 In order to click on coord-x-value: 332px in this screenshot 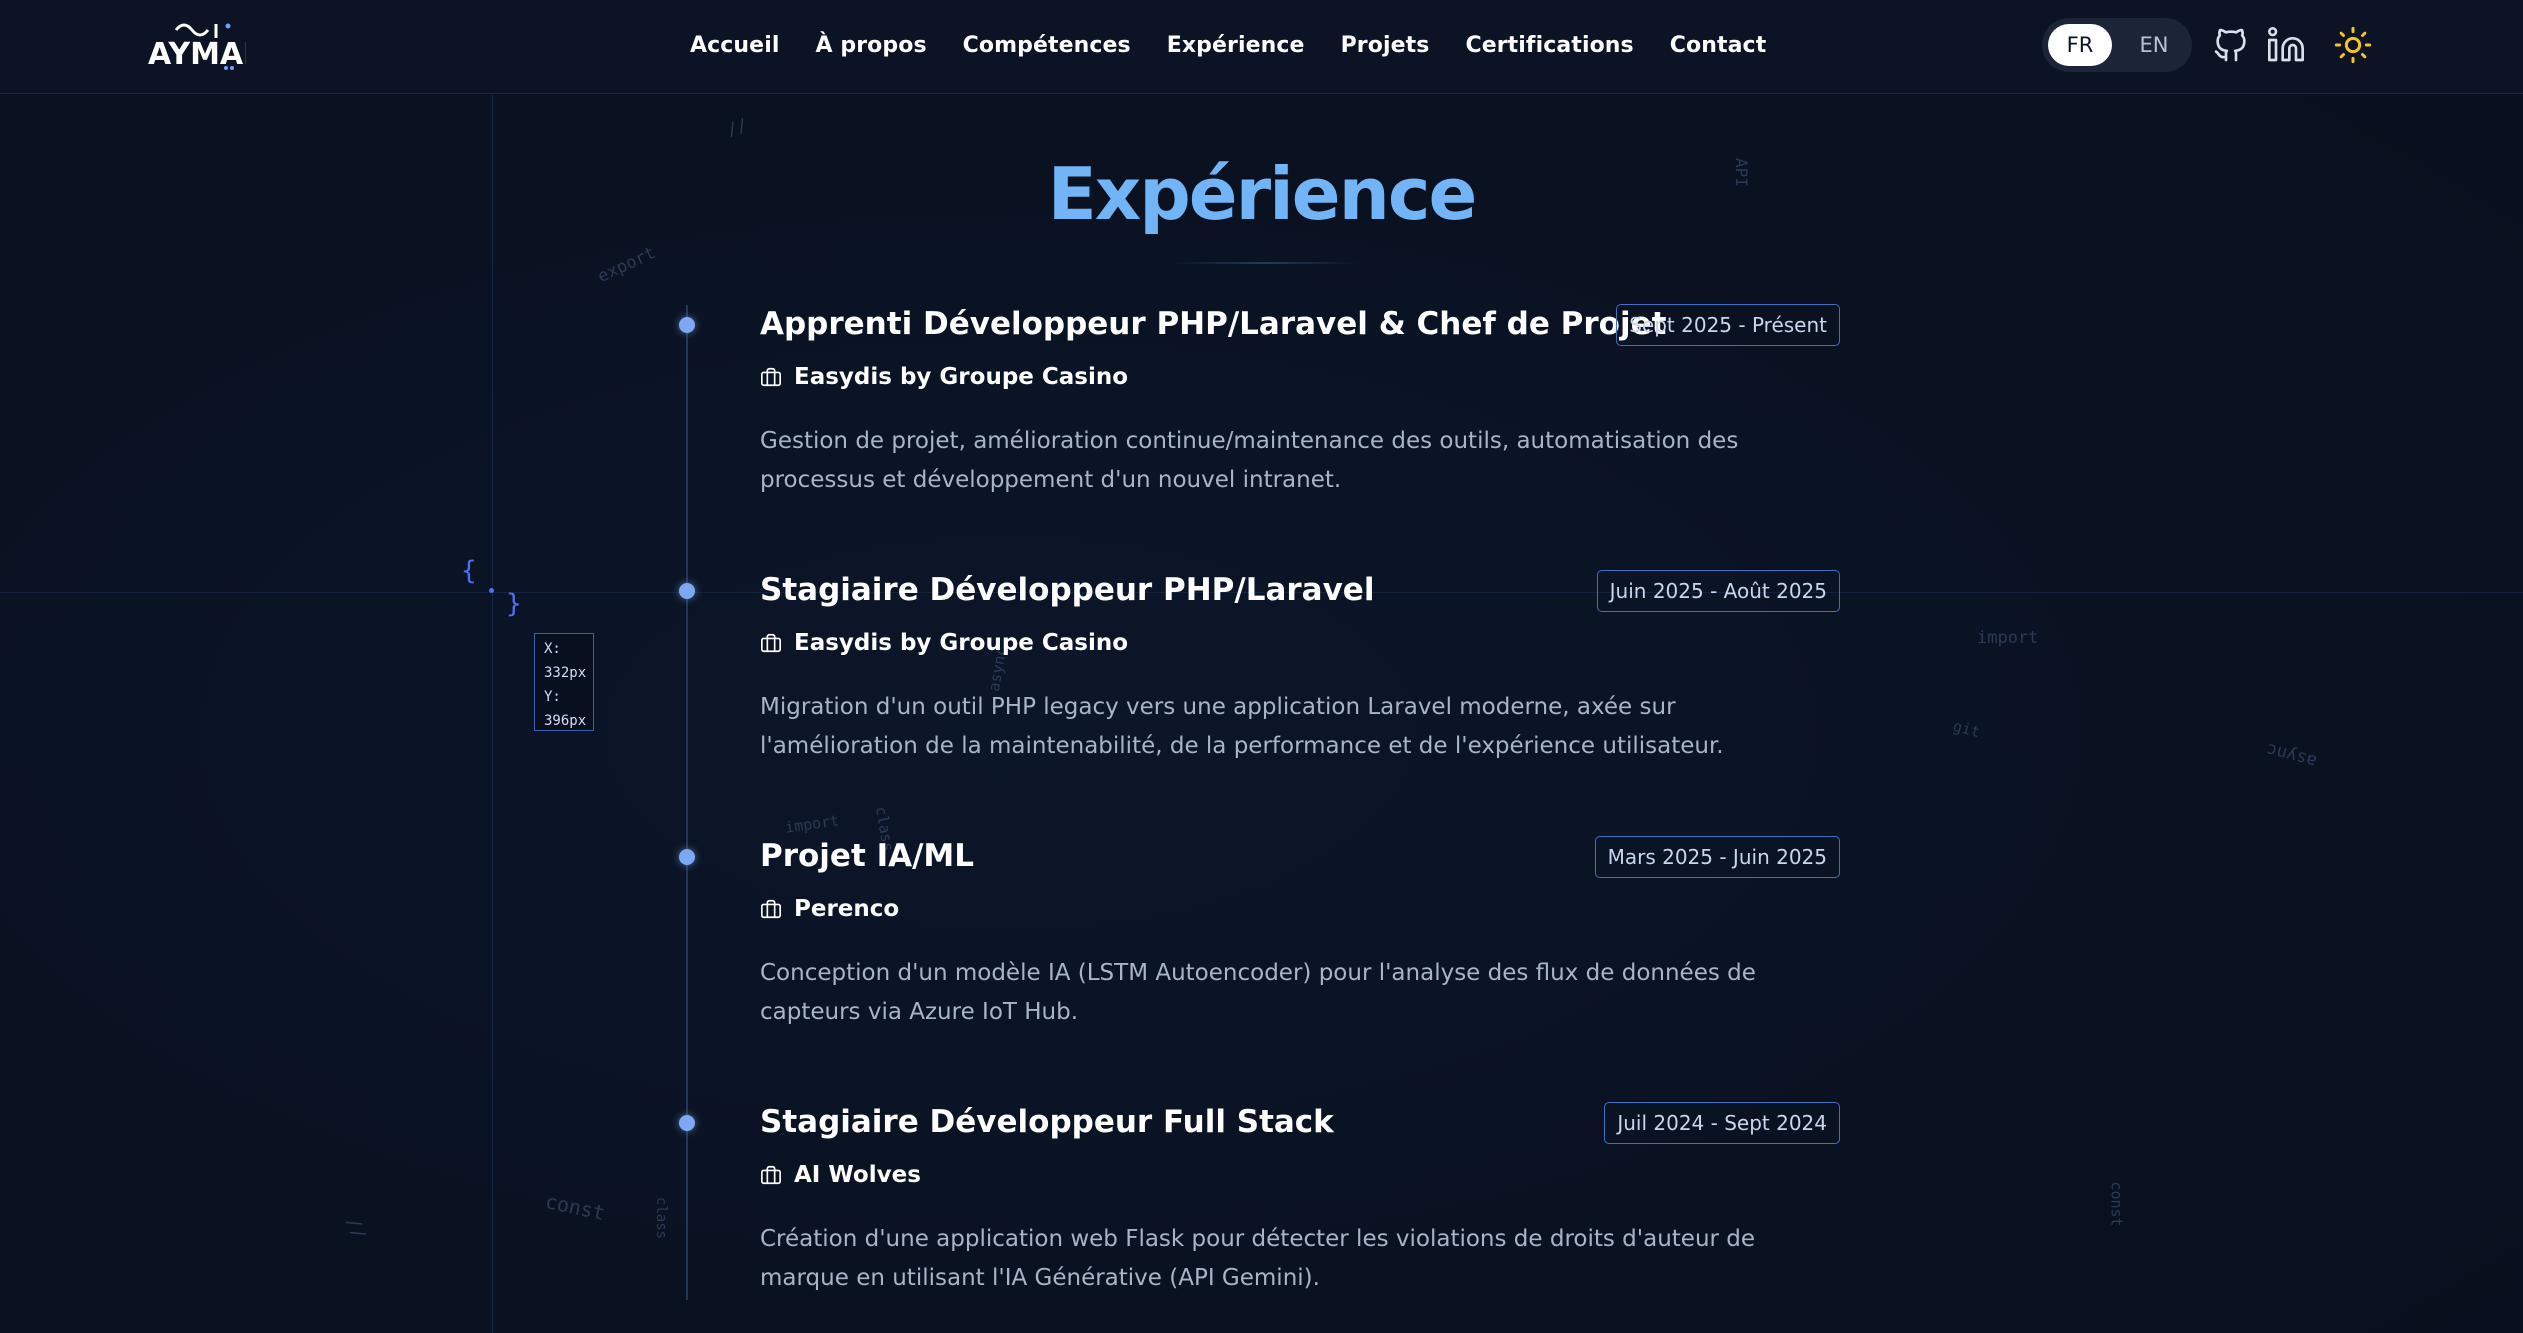, I will do `click(565, 673)`.